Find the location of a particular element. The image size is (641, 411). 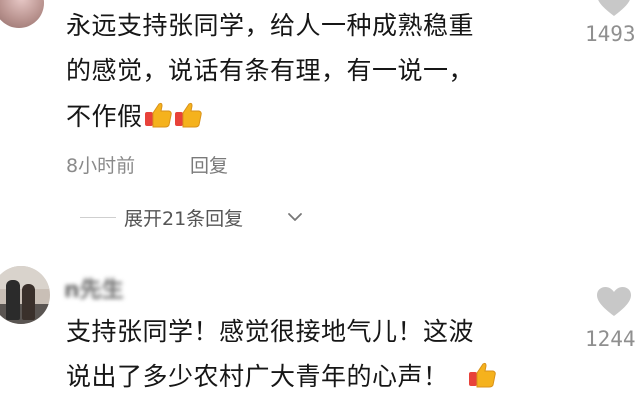

chevron-down-icon is located at coordinates (295, 217).